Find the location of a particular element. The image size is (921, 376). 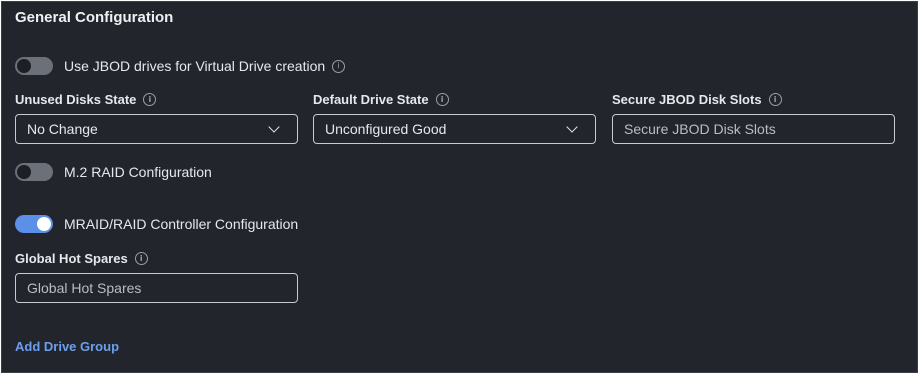

mraid-toggle-row: MRAID/RAID Controller Configuration is located at coordinates (156, 224).